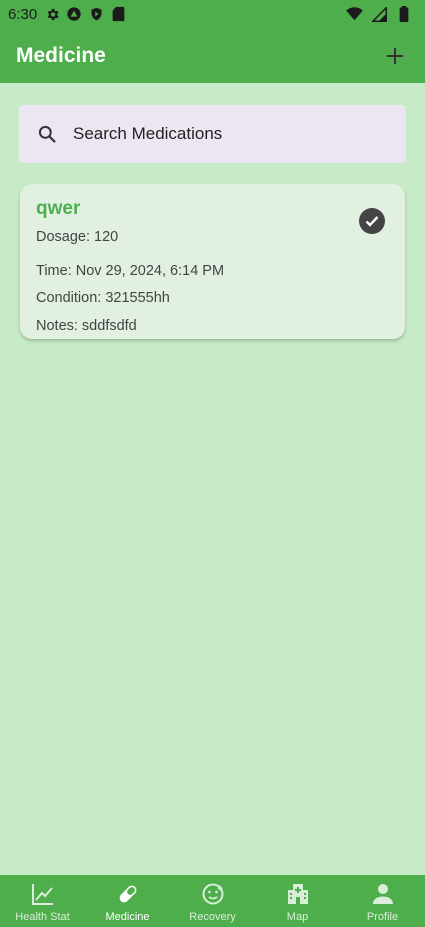 This screenshot has height=927, width=425. I want to click on battery-icon, so click(404, 14).